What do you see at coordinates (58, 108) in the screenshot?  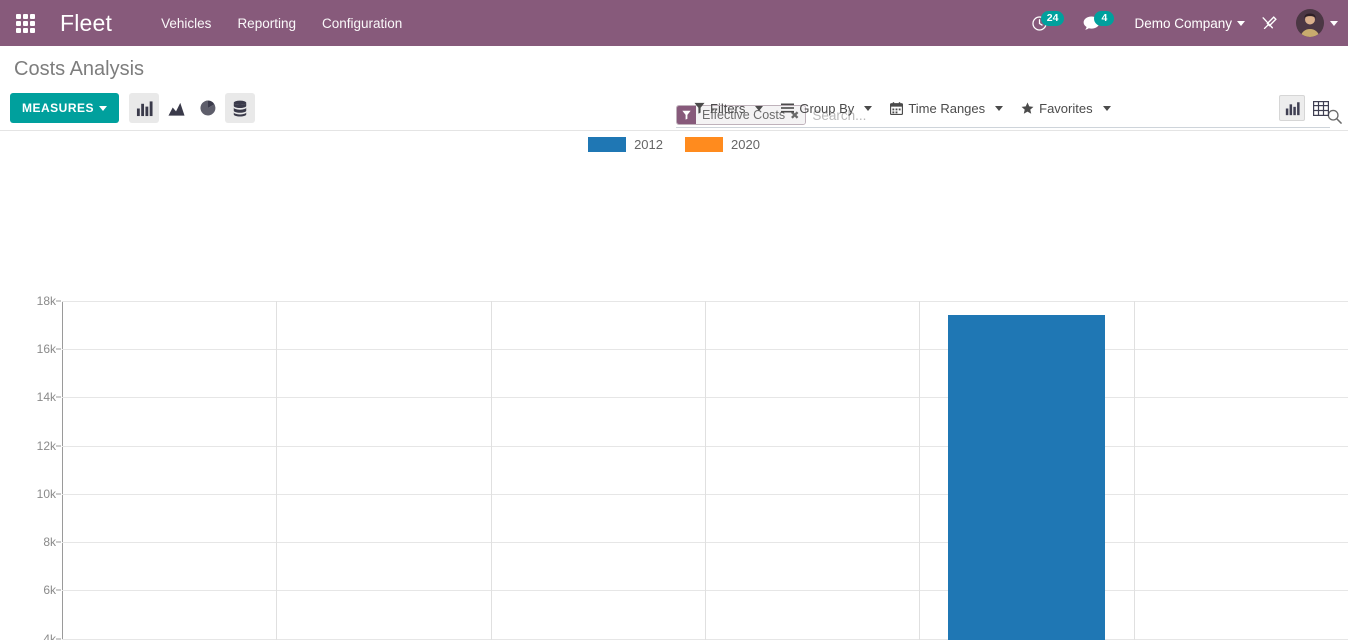 I see `measures-button-label: MEASURES` at bounding box center [58, 108].